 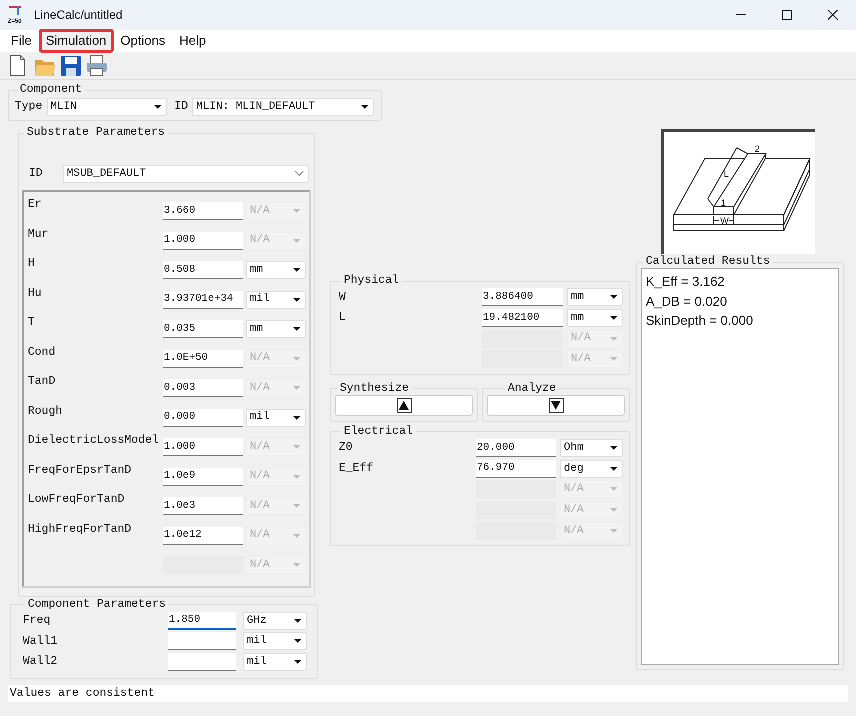 What do you see at coordinates (143, 41) in the screenshot?
I see `menu-item: Options` at bounding box center [143, 41].